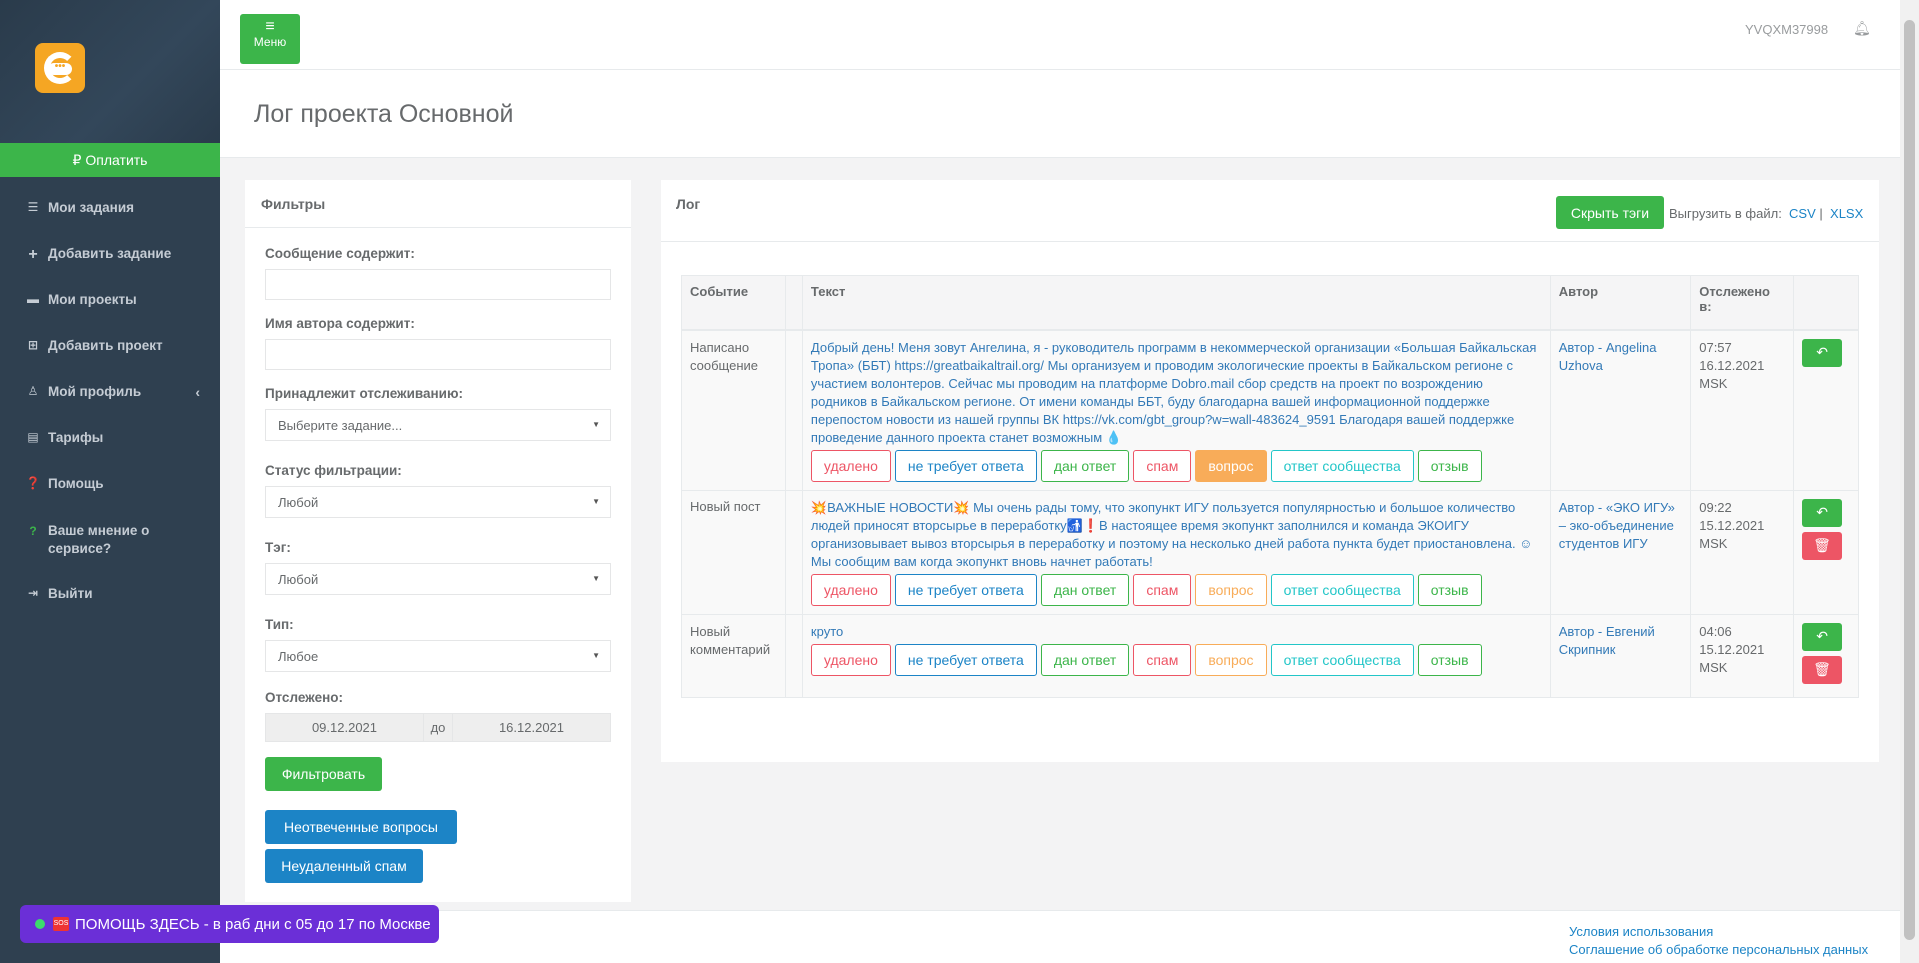  What do you see at coordinates (33, 437) in the screenshot?
I see `table-icon: ▤` at bounding box center [33, 437].